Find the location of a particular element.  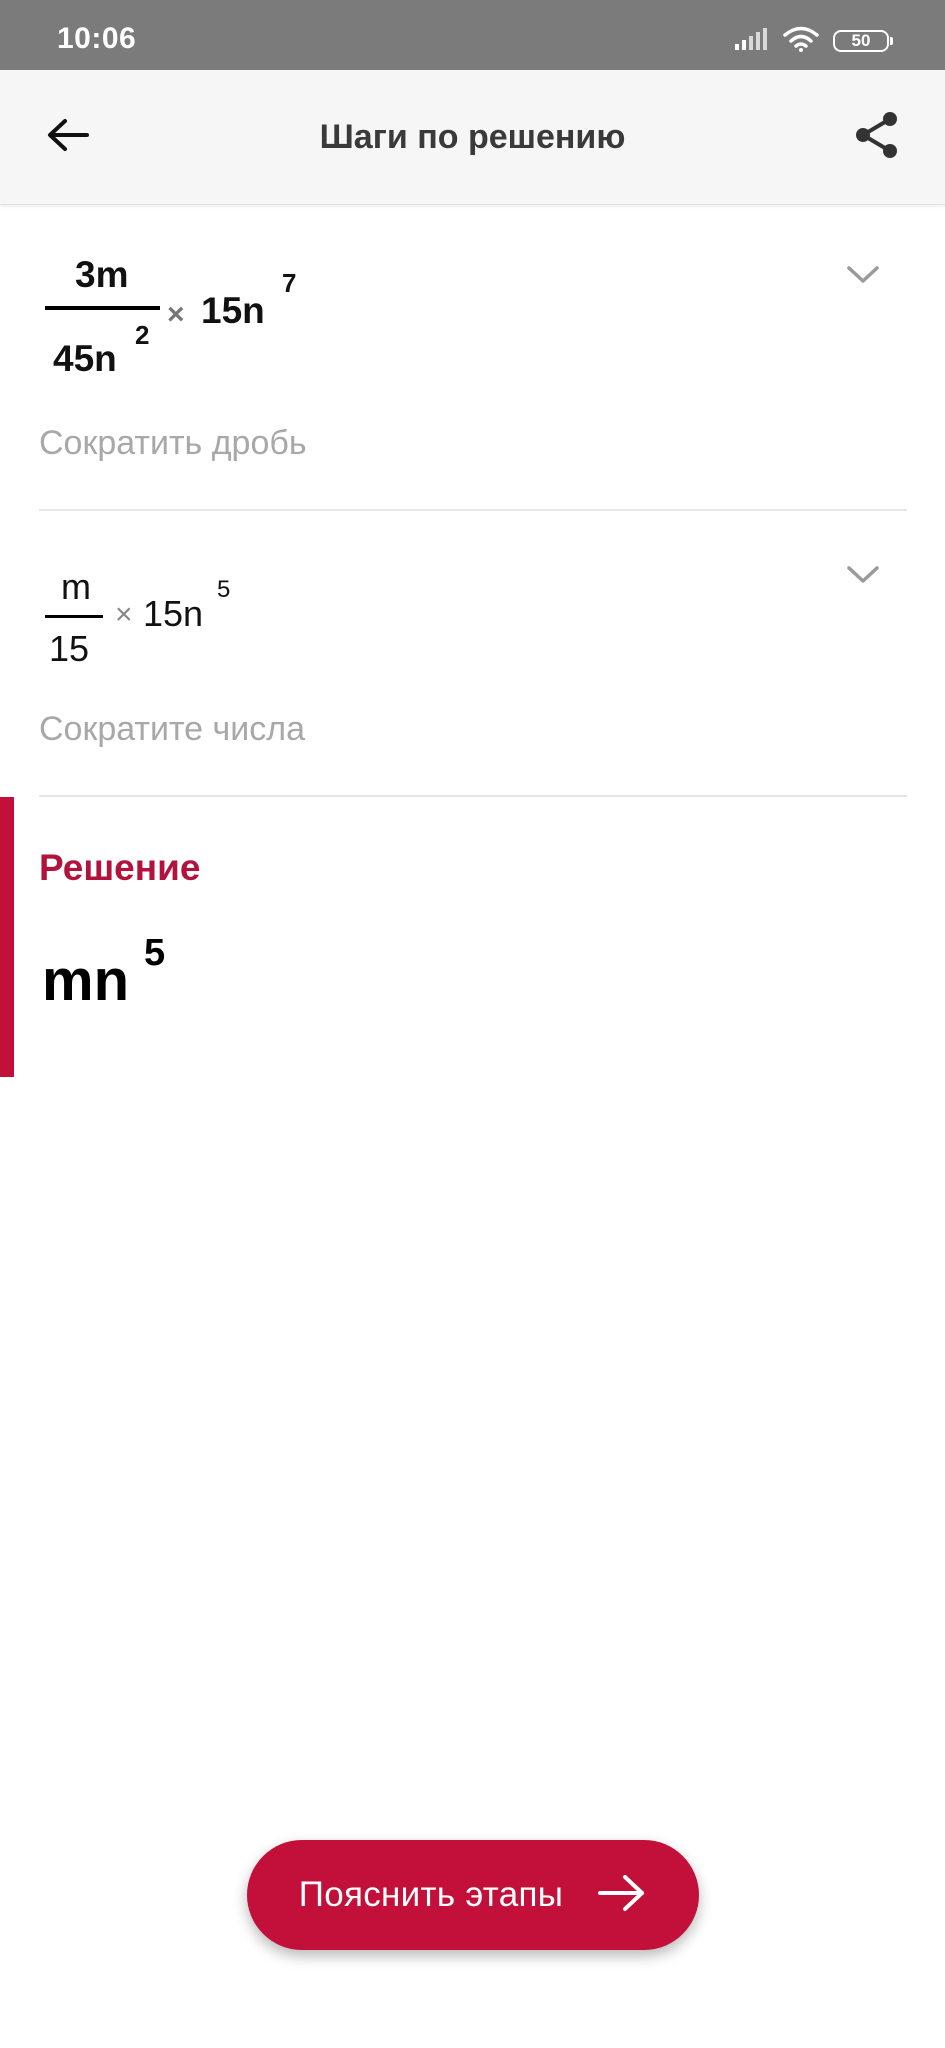

explain-steps-button: Пояснить этапы is located at coordinates (473, 1895).